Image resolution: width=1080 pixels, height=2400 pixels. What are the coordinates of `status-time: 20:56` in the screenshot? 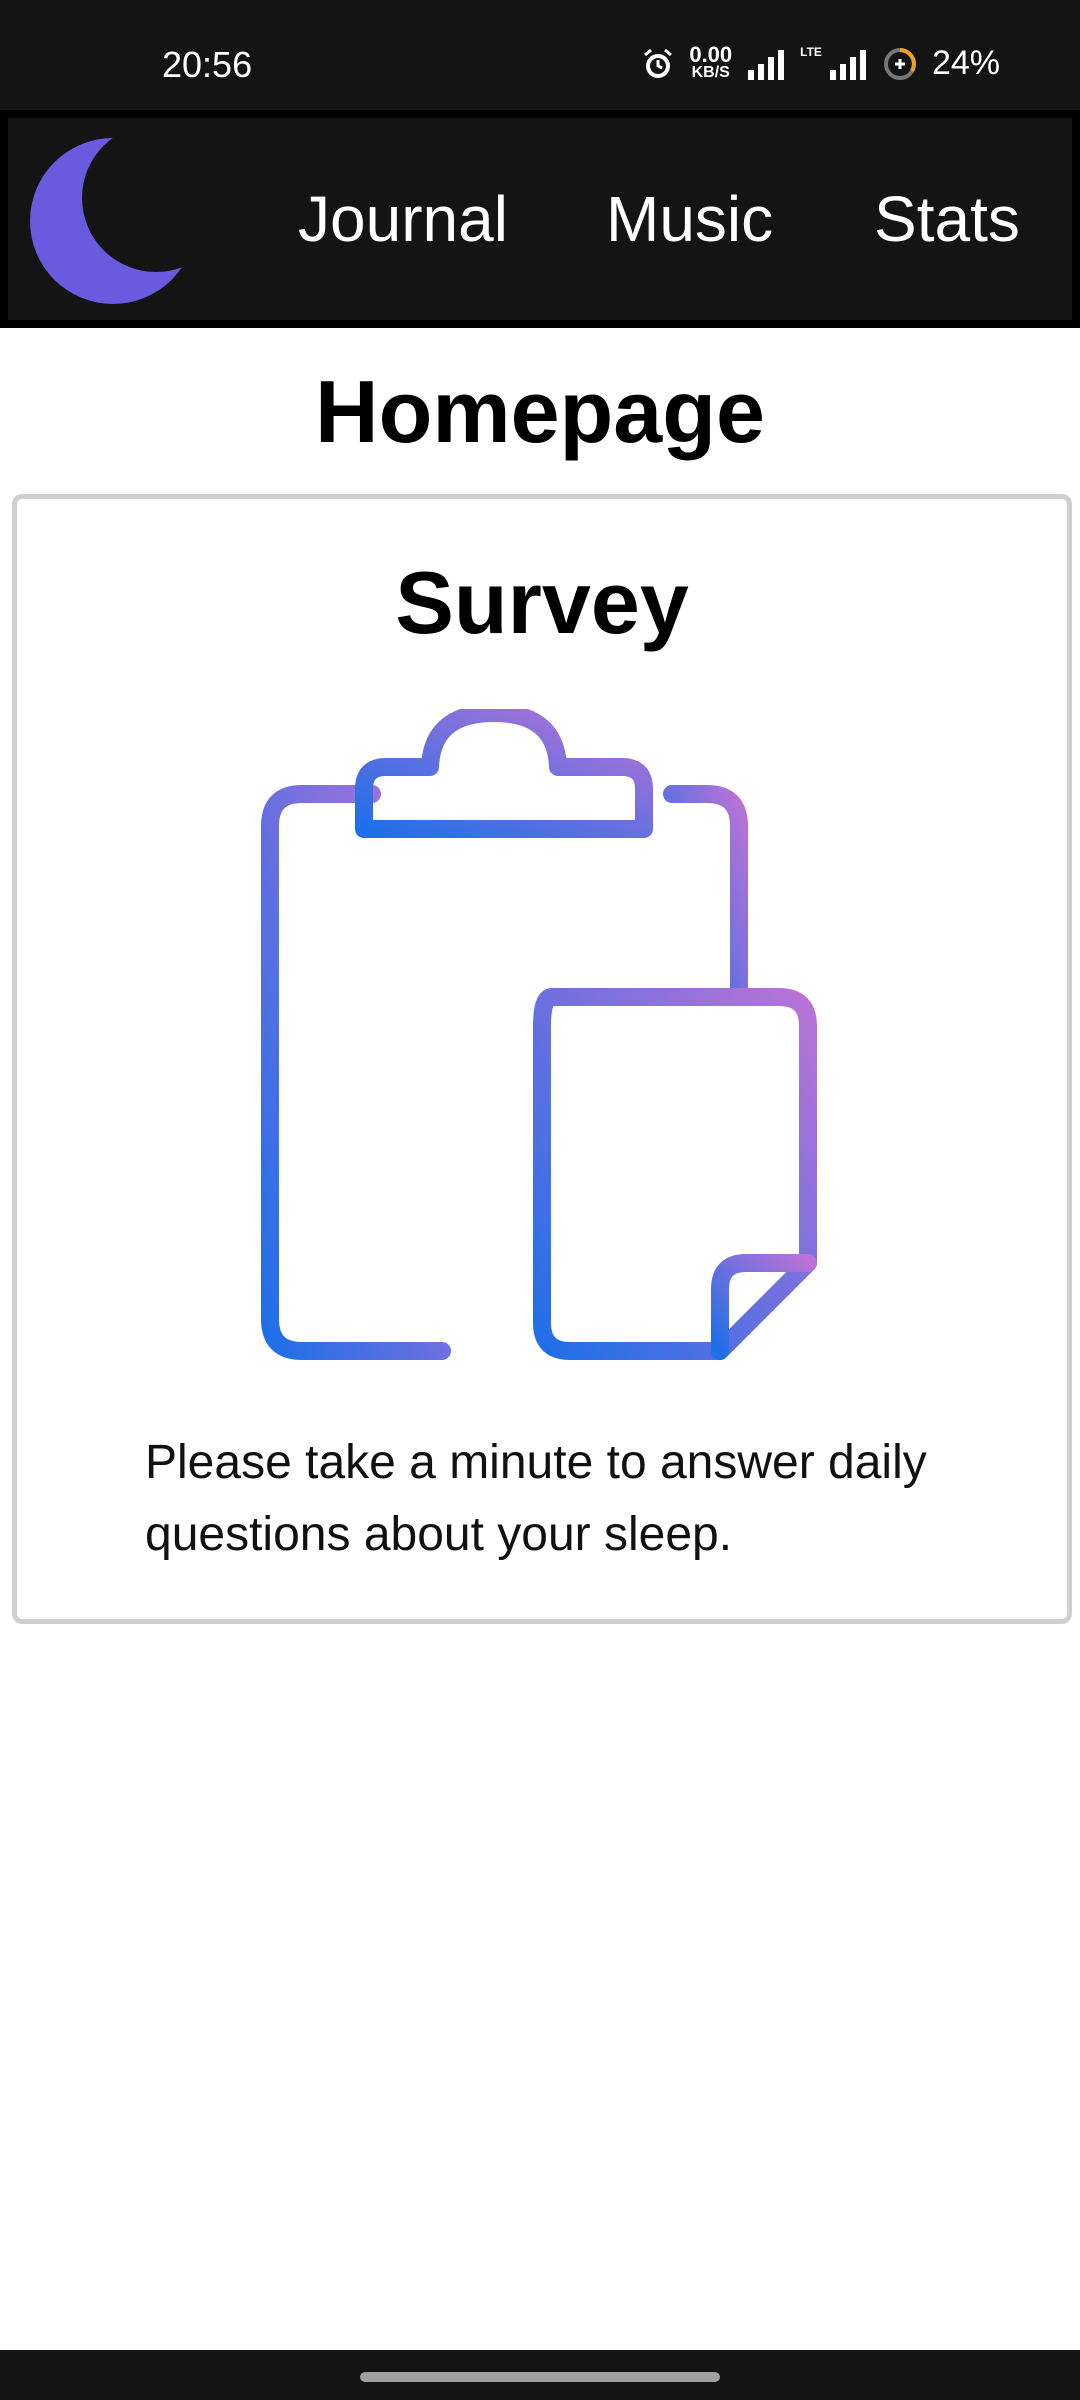 It's located at (207, 64).